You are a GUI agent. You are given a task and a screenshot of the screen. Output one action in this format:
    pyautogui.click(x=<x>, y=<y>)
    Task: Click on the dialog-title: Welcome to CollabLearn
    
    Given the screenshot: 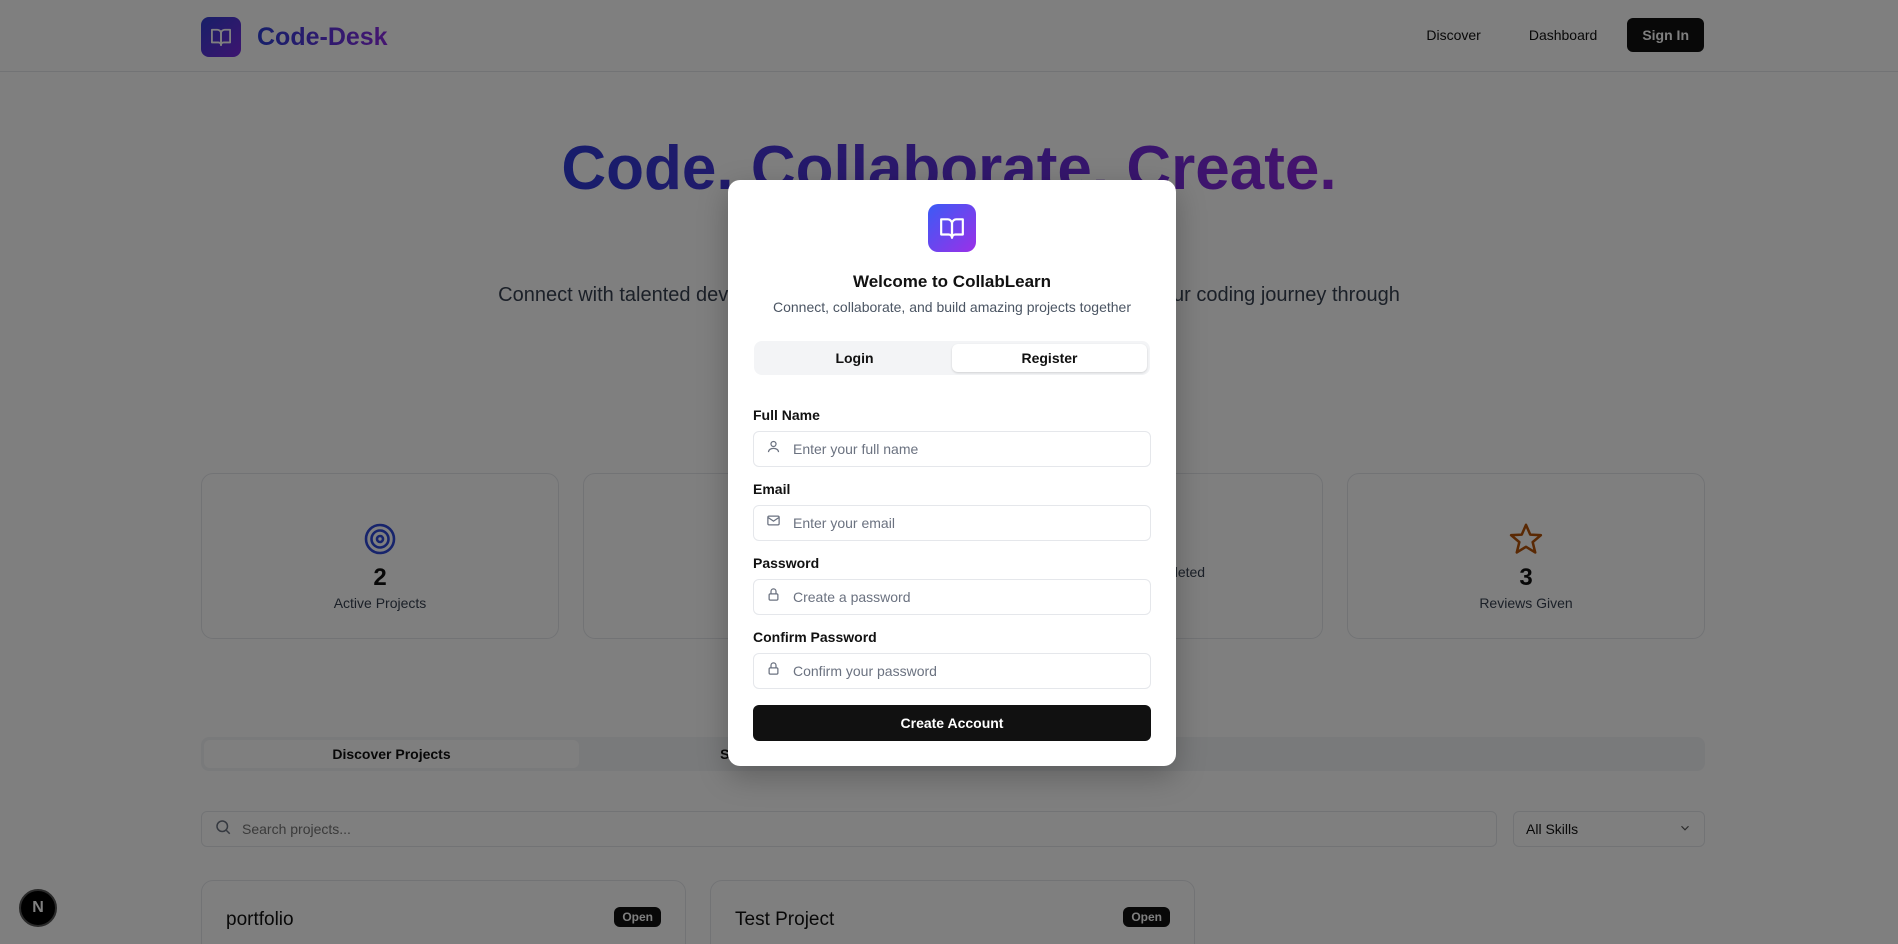 What is the action you would take?
    pyautogui.click(x=952, y=281)
    